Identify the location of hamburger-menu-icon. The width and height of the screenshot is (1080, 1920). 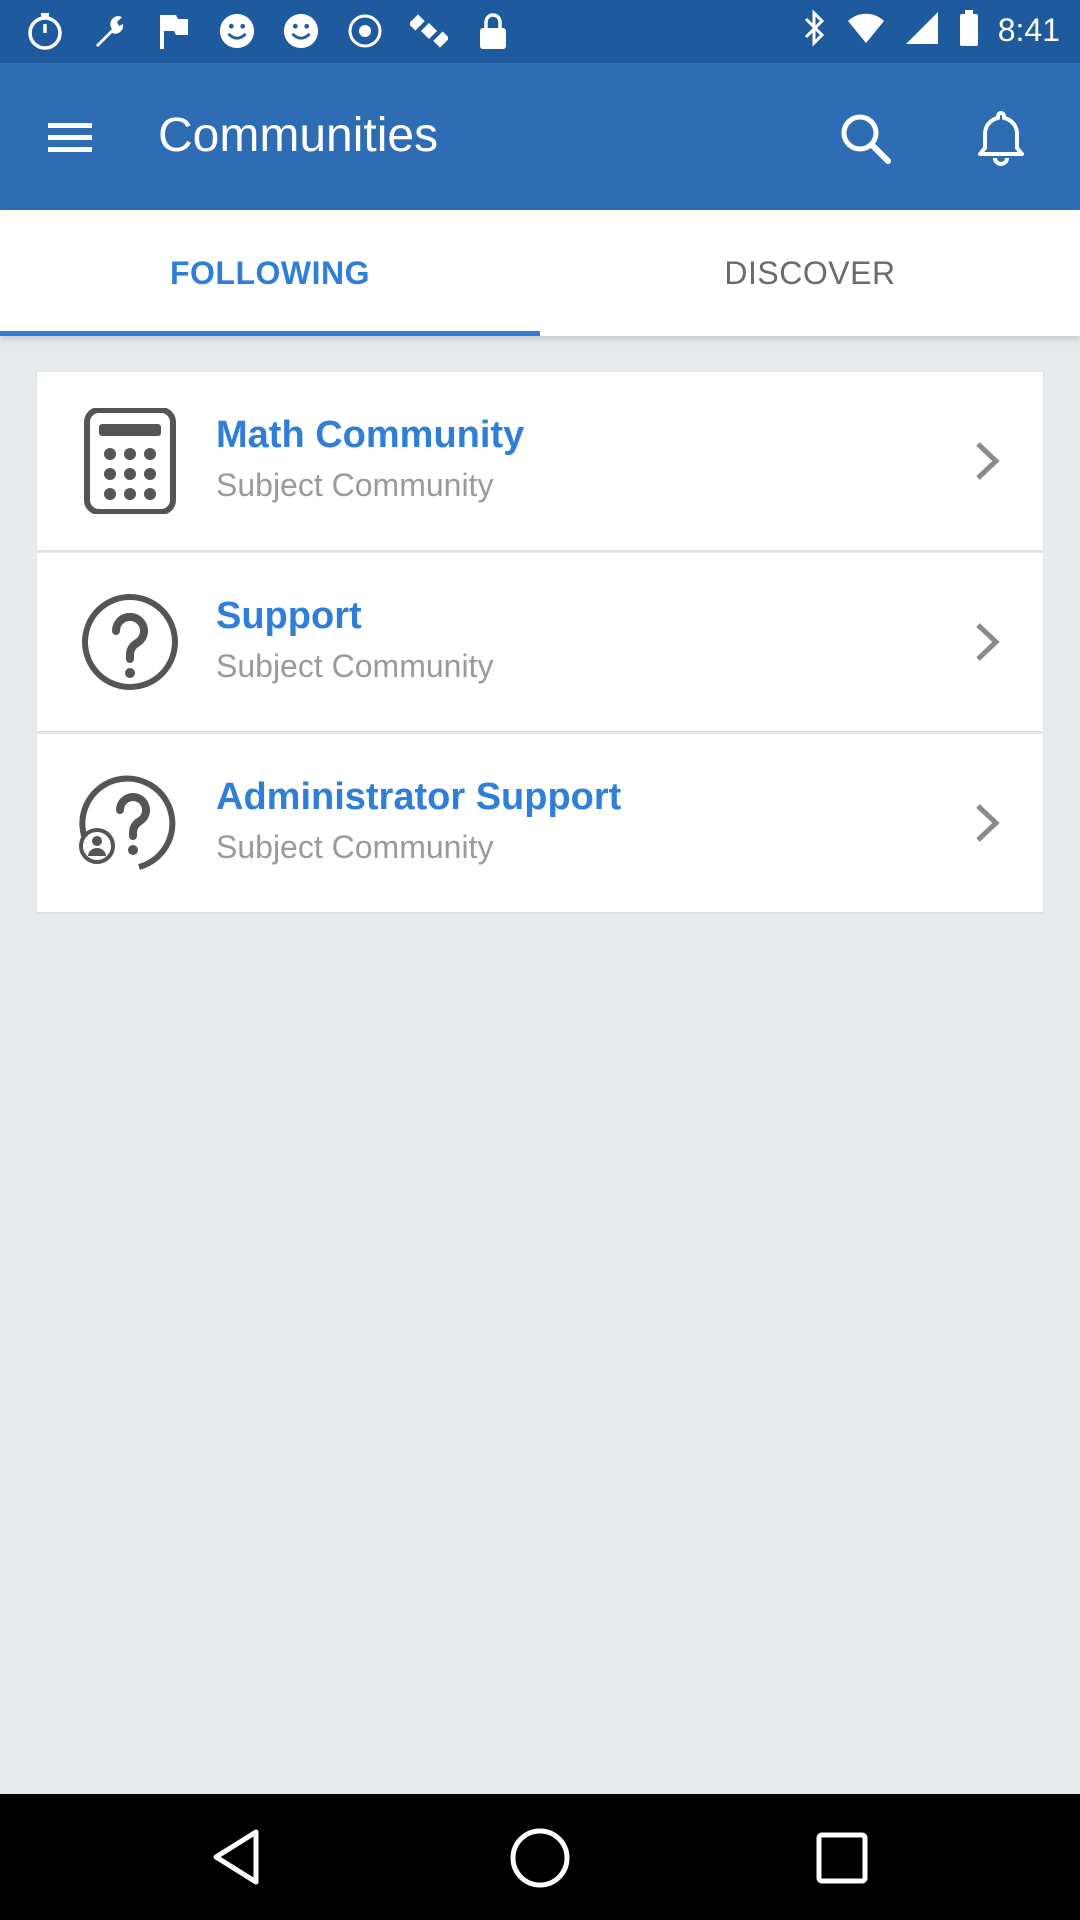
(70, 137).